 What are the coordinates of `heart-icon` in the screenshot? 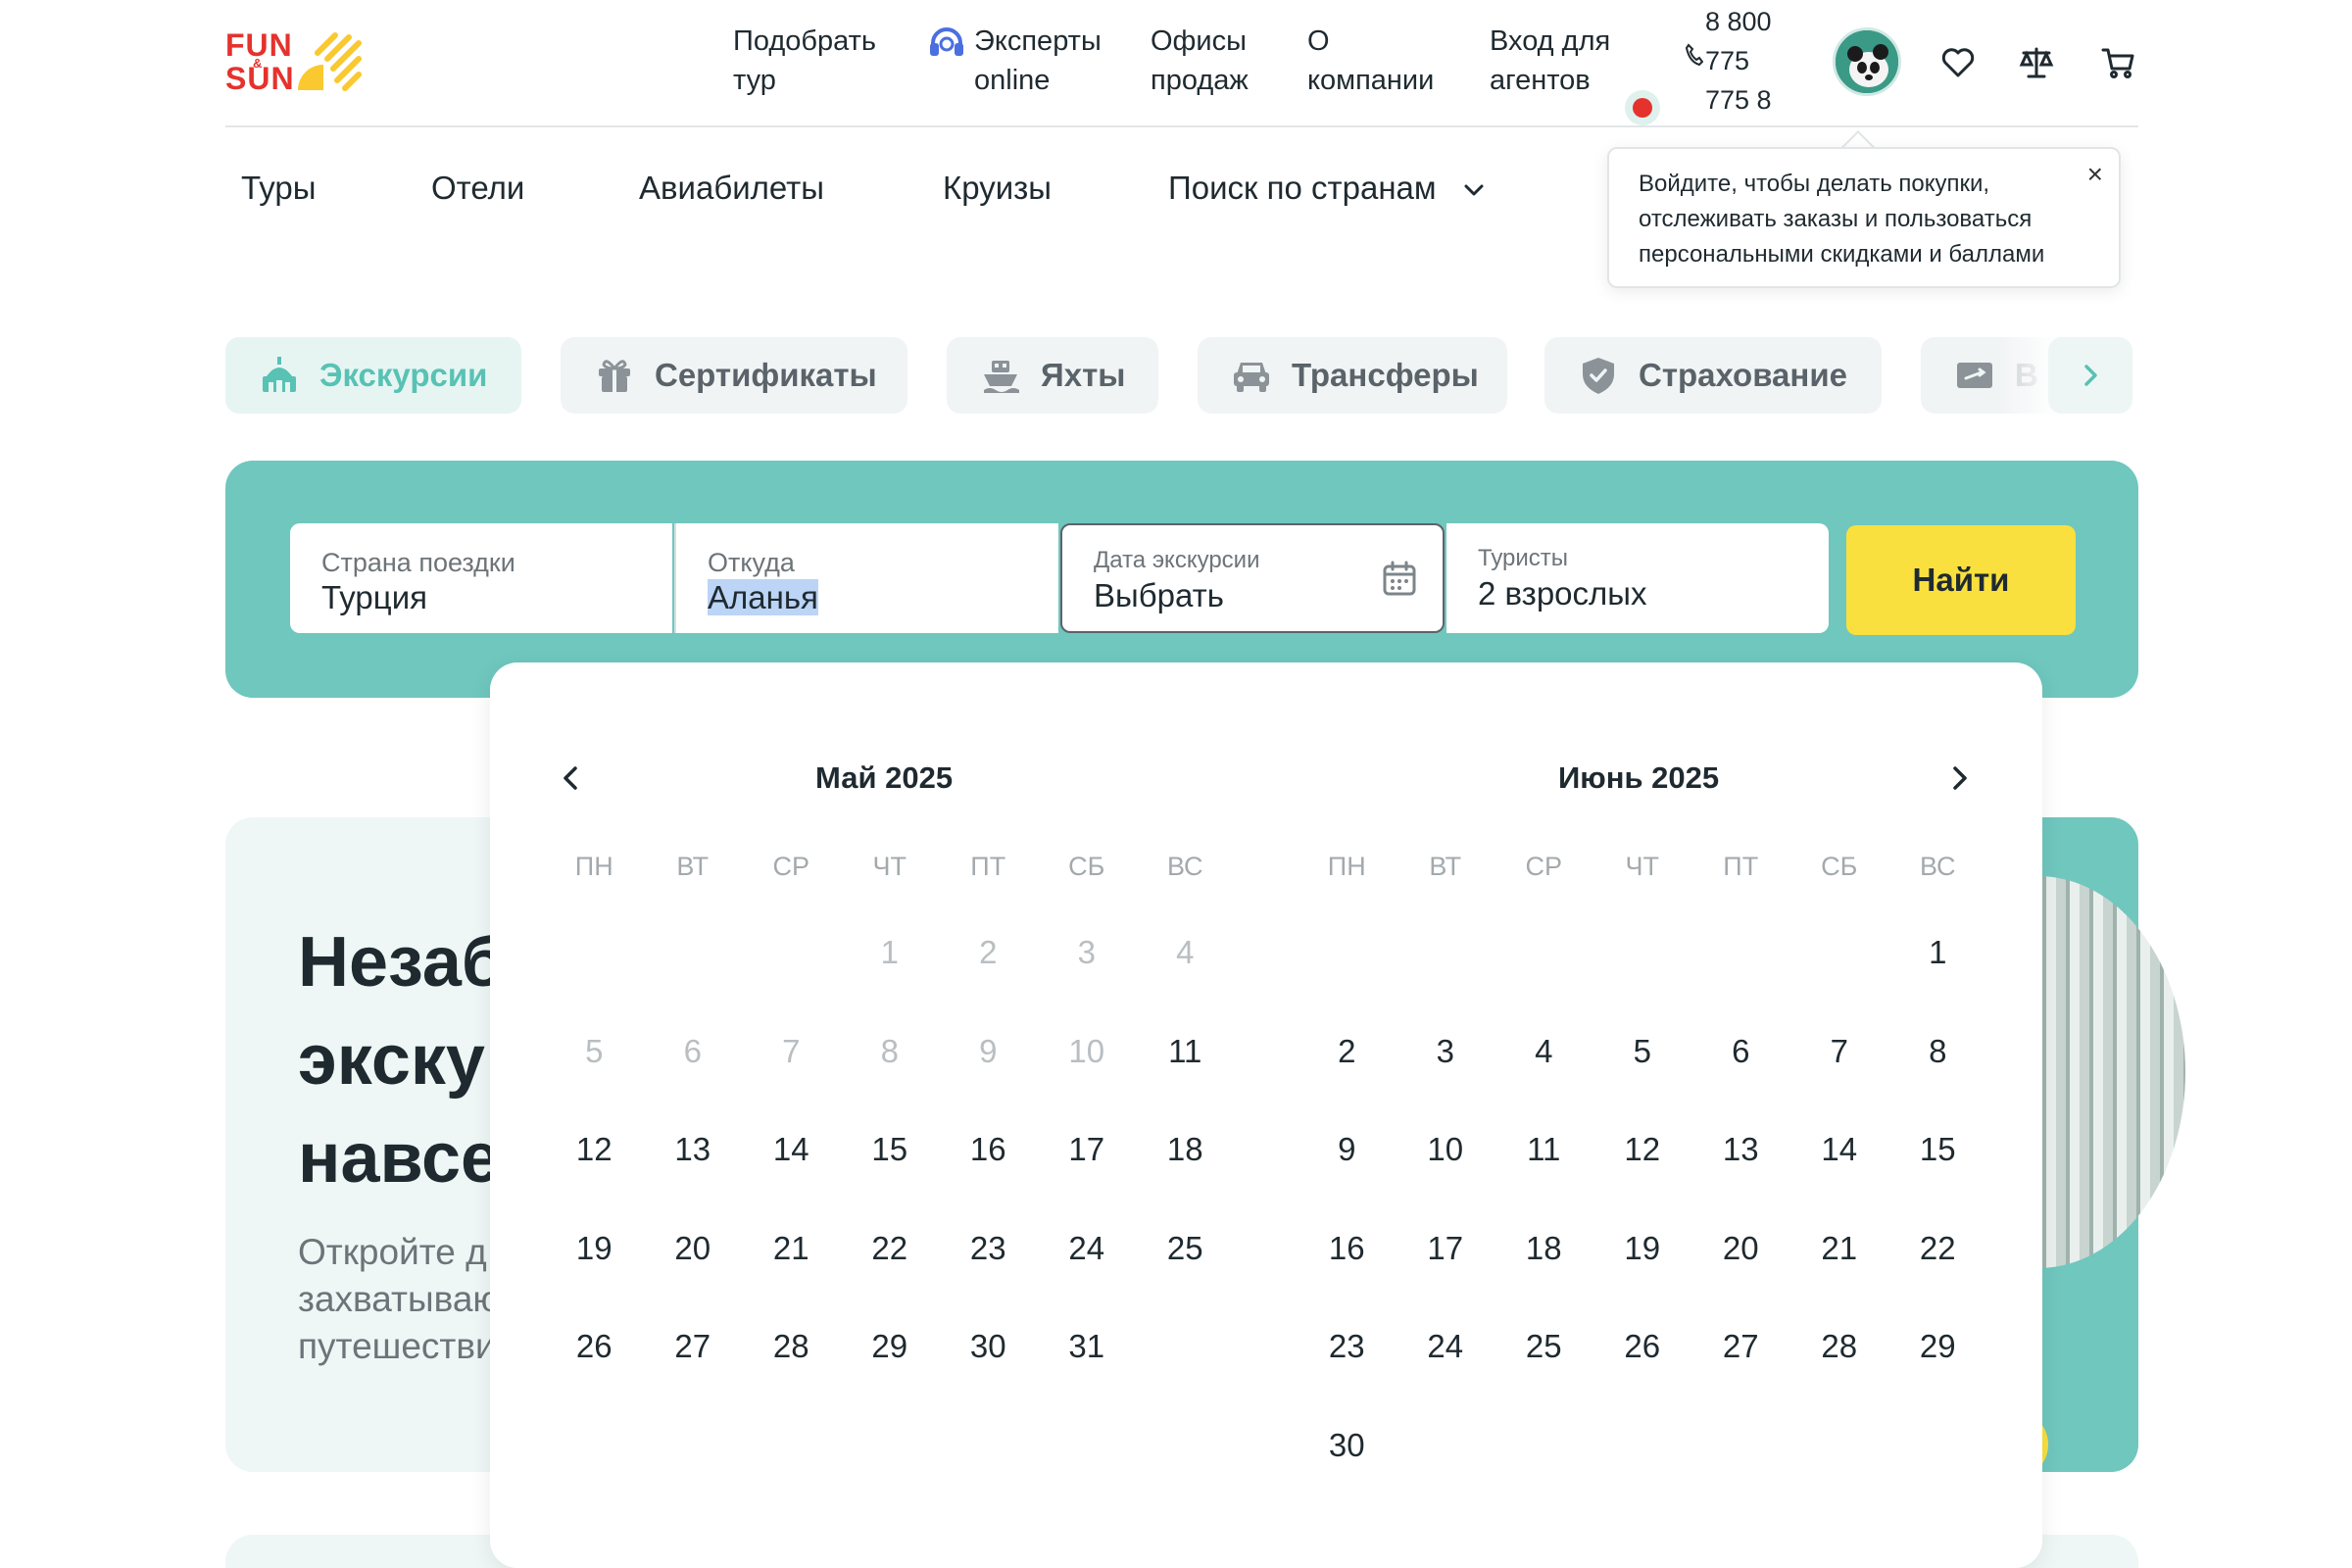 It's located at (1958, 62).